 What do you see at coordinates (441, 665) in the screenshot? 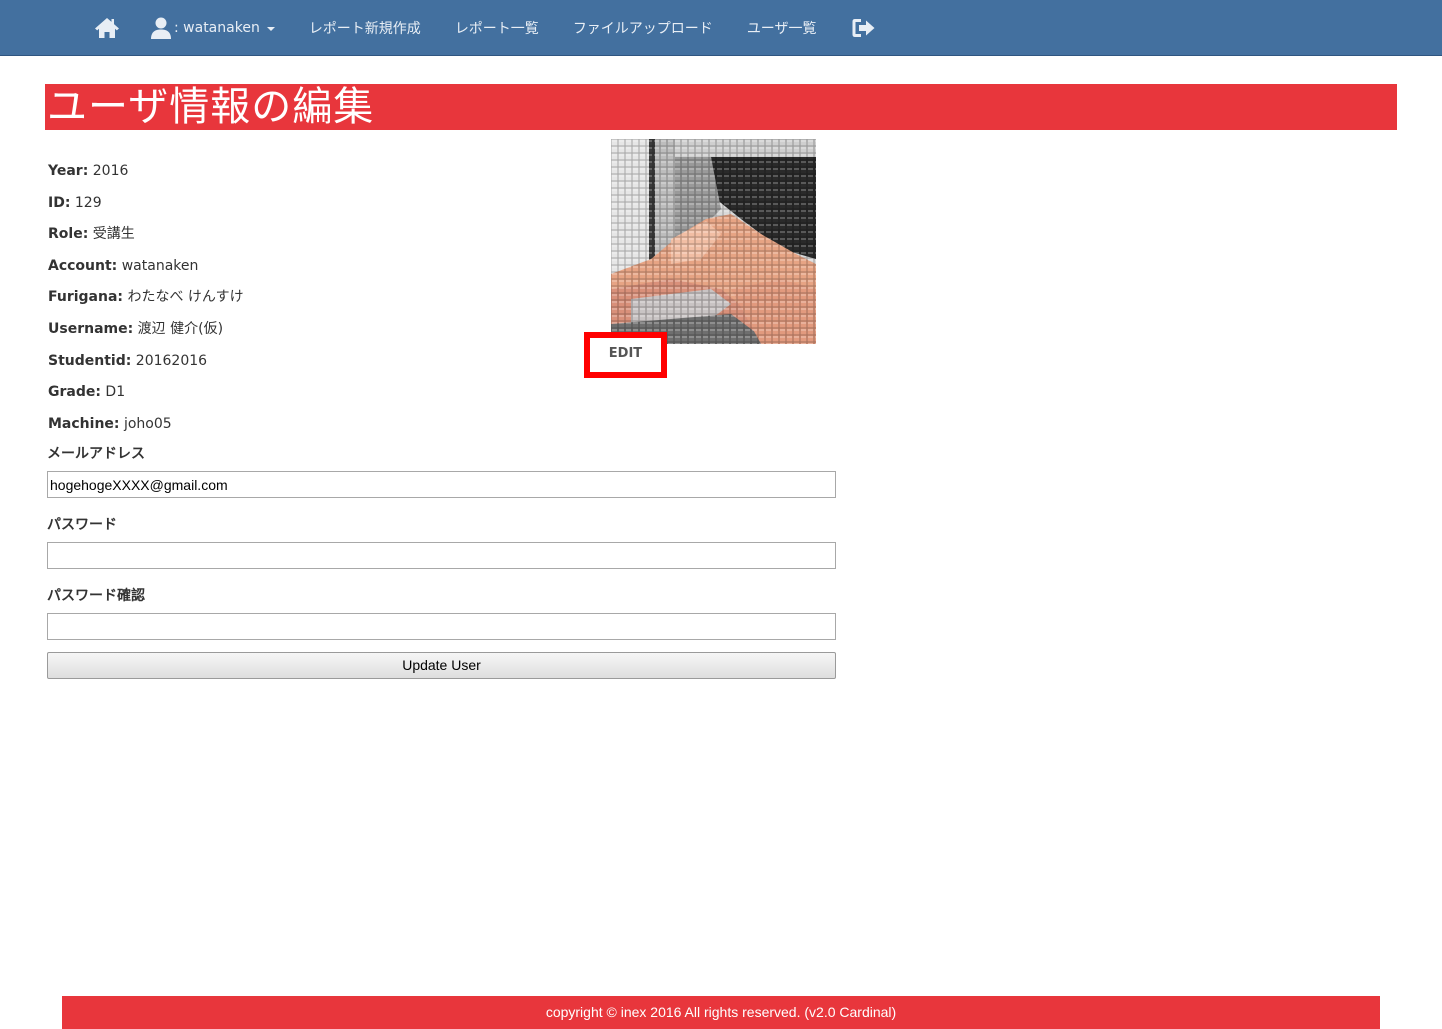
I see `update-user-button: Update User` at bounding box center [441, 665].